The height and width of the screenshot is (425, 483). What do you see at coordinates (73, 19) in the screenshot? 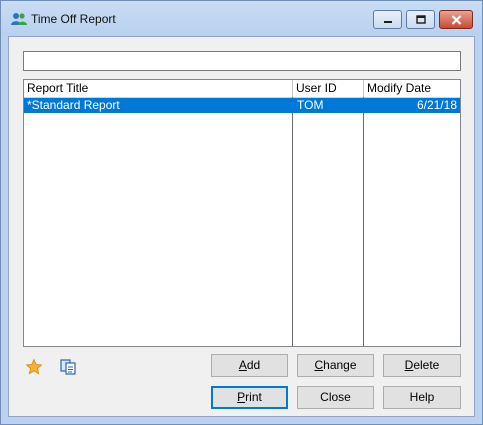
I see `window-title: Time Off Report` at bounding box center [73, 19].